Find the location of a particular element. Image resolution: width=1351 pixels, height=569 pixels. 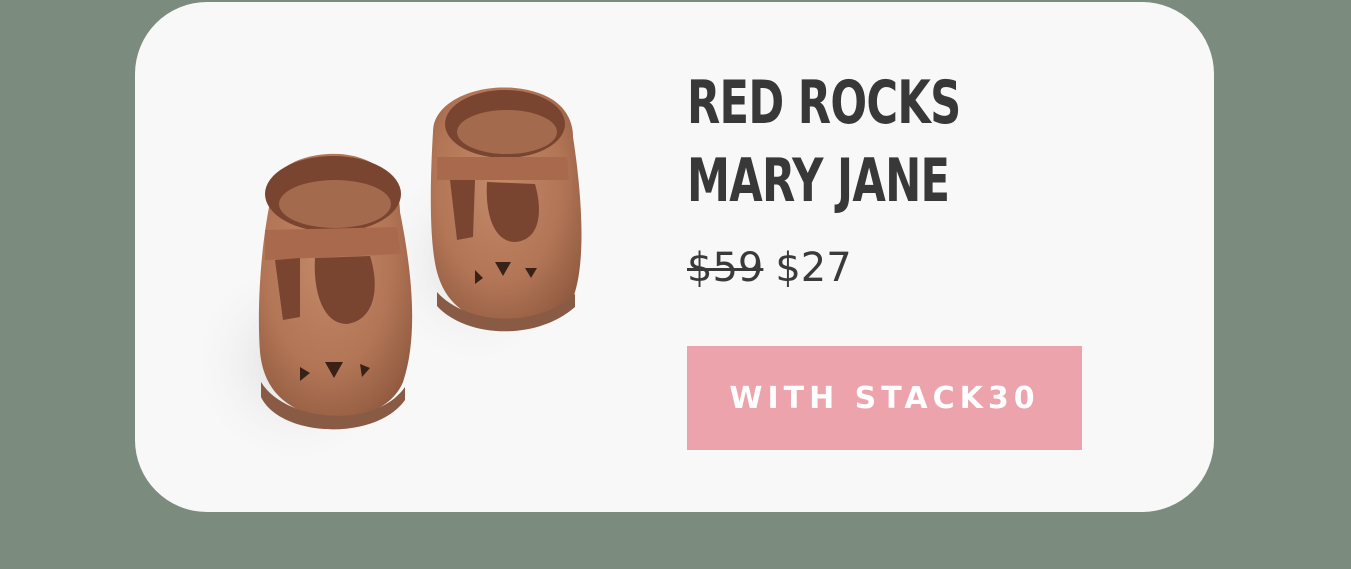

sale-price: $27 is located at coordinates (813, 268).